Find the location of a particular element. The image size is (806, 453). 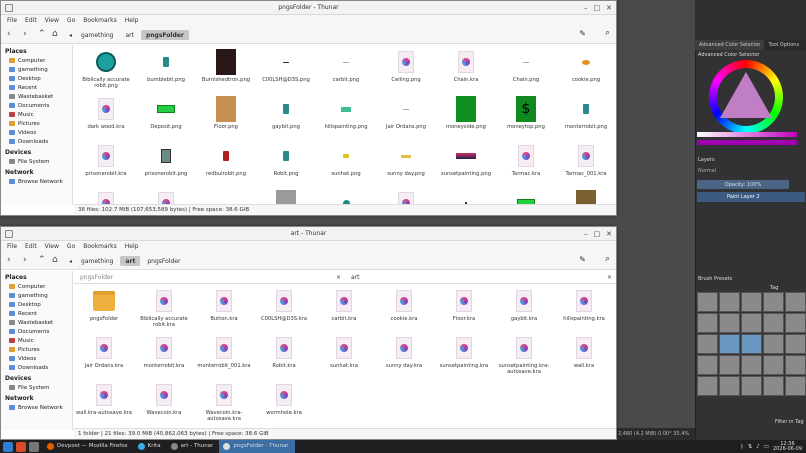

file-item: sunsetpainting.png is located at coordinates (466, 166).